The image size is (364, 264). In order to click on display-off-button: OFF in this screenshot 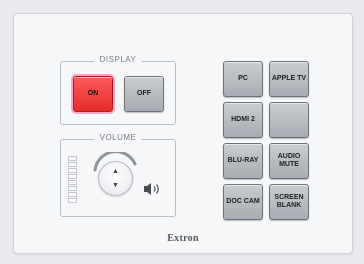, I will do `click(144, 94)`.